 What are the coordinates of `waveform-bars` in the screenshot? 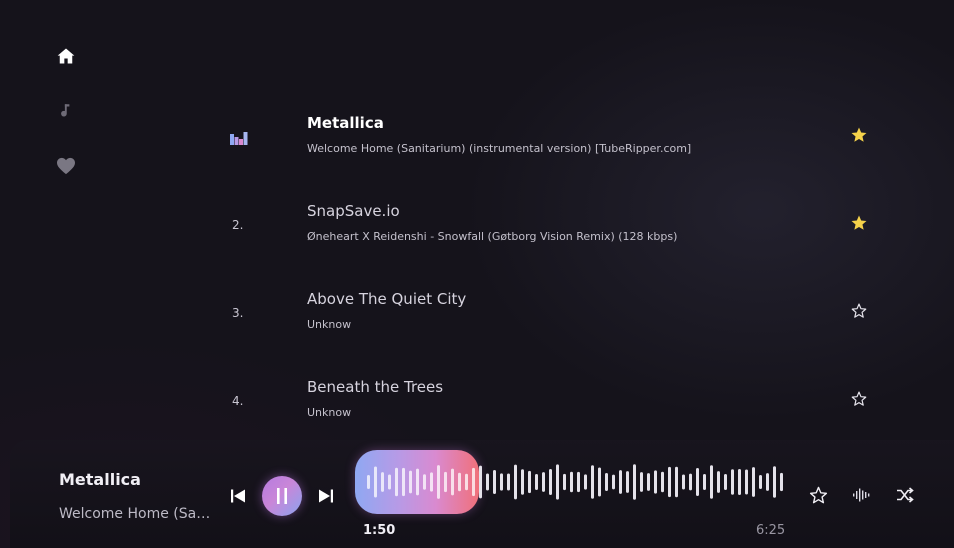 It's located at (575, 482).